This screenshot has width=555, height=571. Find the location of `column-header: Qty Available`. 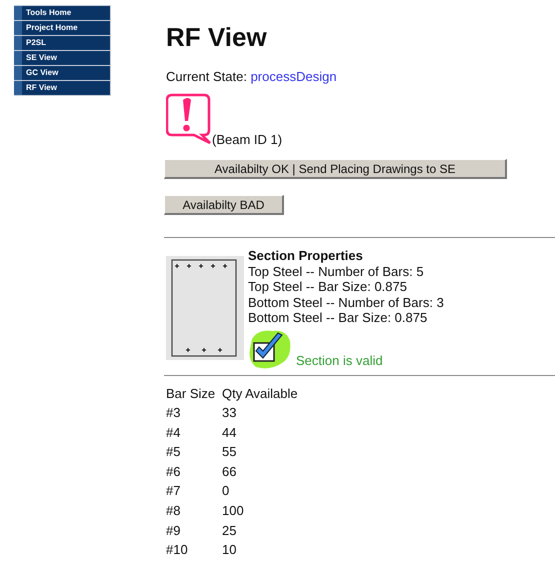

column-header: Qty Available is located at coordinates (260, 393).